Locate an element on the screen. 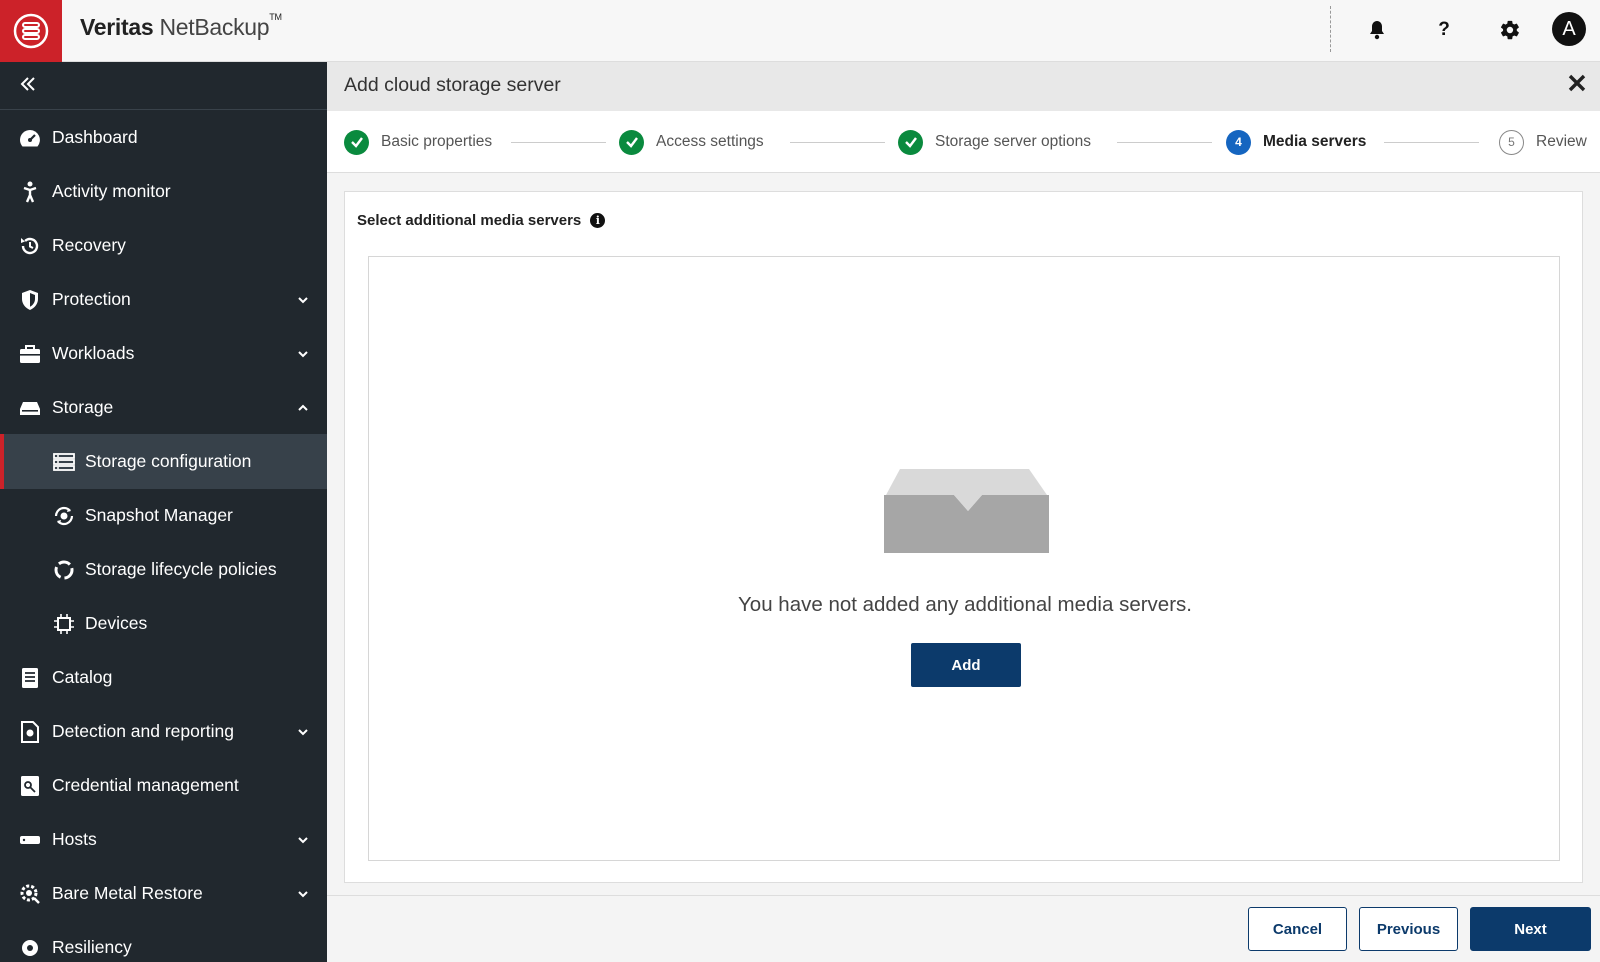 Image resolution: width=1600 pixels, height=962 pixels. section-label-text: Select additional media servers is located at coordinates (469, 220).